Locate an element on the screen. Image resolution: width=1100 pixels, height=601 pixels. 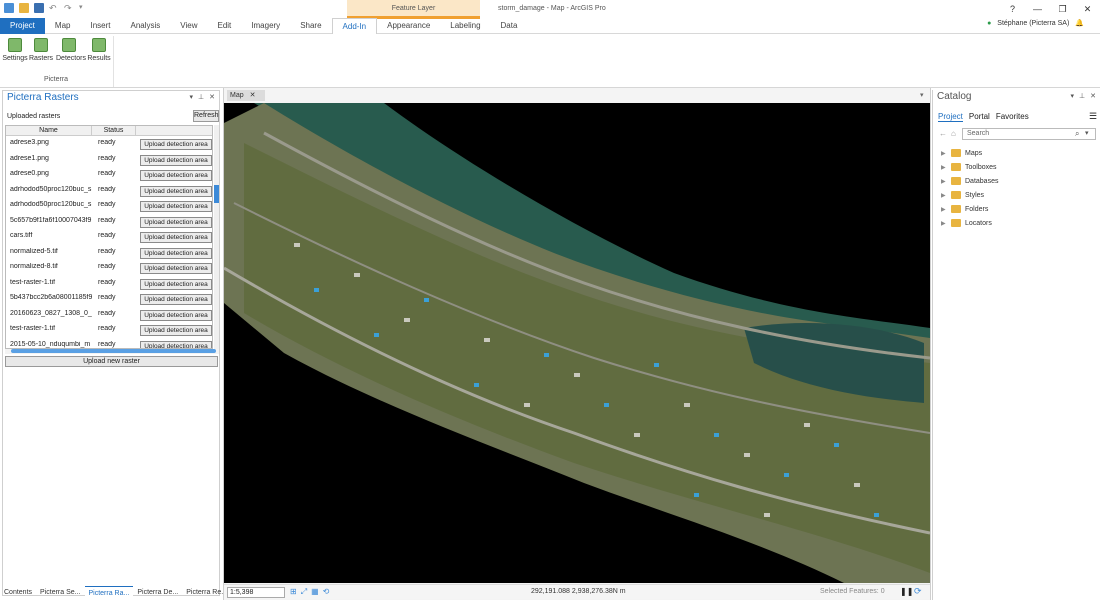
map-view-tab: Map ✕ is located at coordinates (246, 95).